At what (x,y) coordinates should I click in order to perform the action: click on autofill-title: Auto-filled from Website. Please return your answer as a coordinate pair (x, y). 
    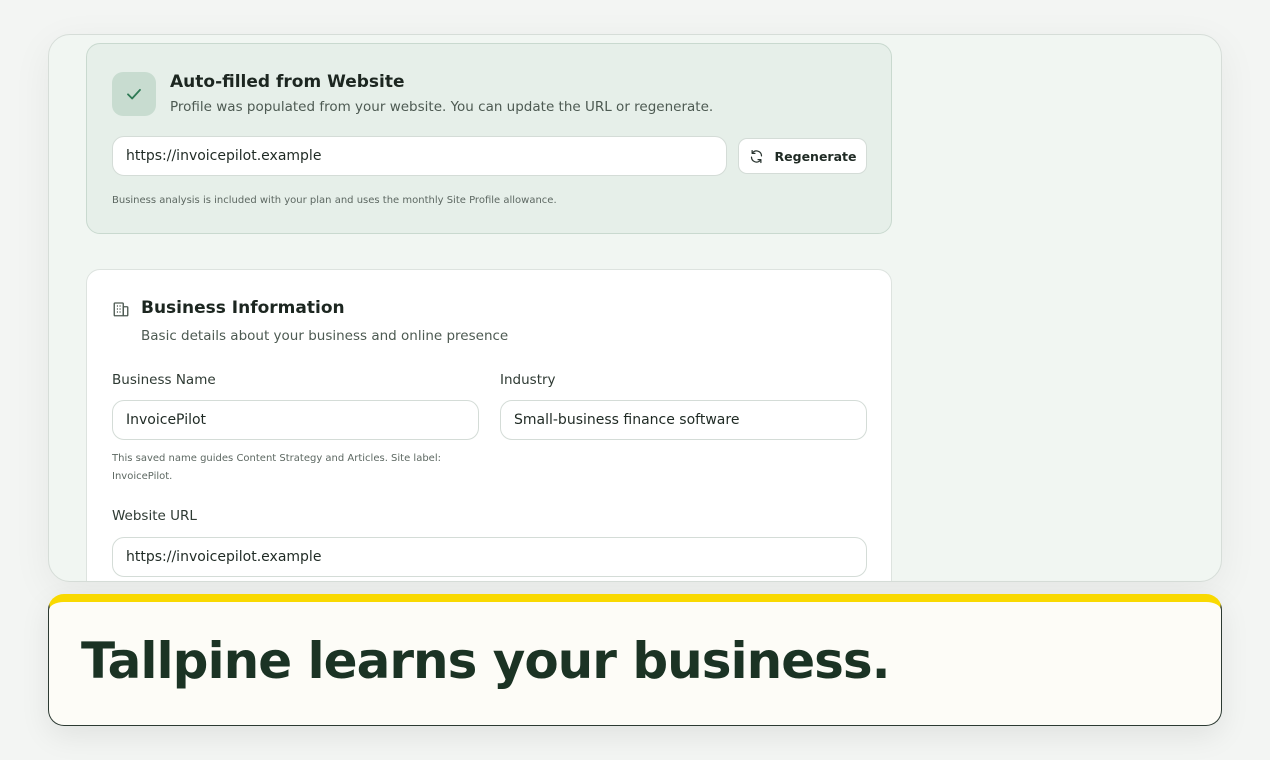
    Looking at the image, I should click on (287, 82).